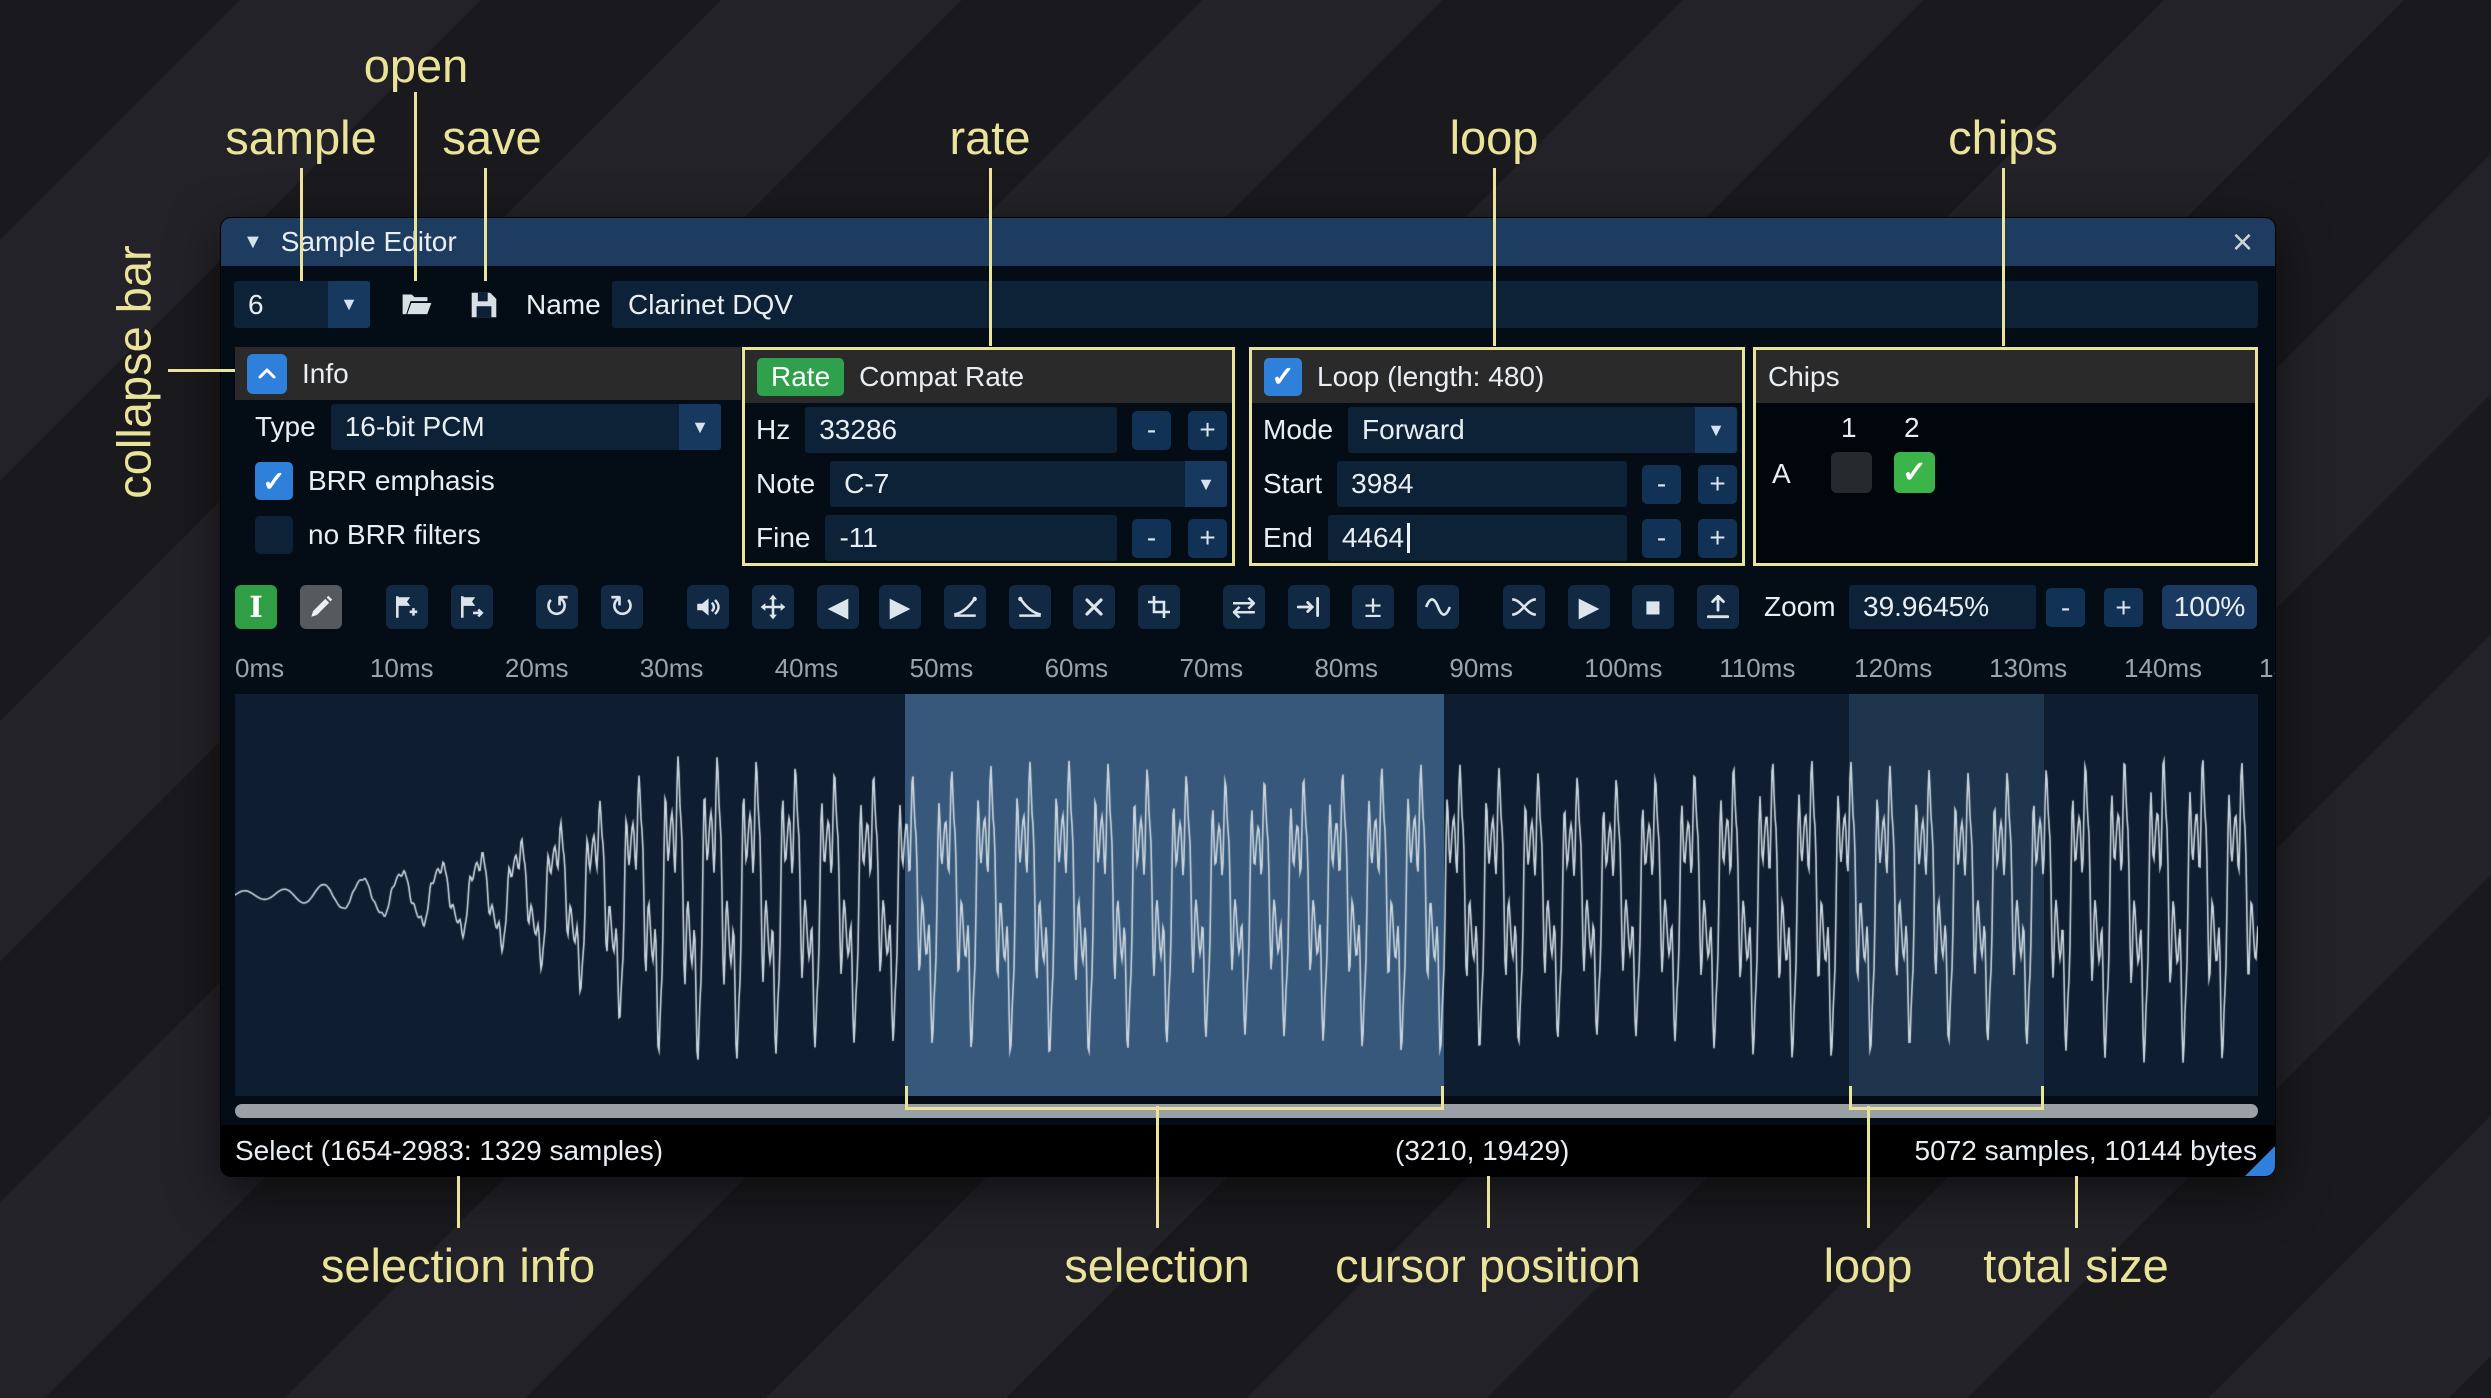 This screenshot has height=1398, width=2491. I want to click on collapse-bar-button, so click(267, 373).